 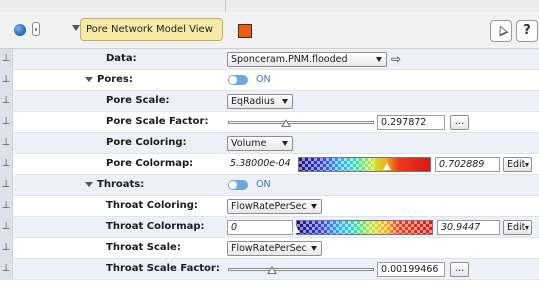 I want to click on pore-scale-label: Pore Scale:, so click(x=138, y=100).